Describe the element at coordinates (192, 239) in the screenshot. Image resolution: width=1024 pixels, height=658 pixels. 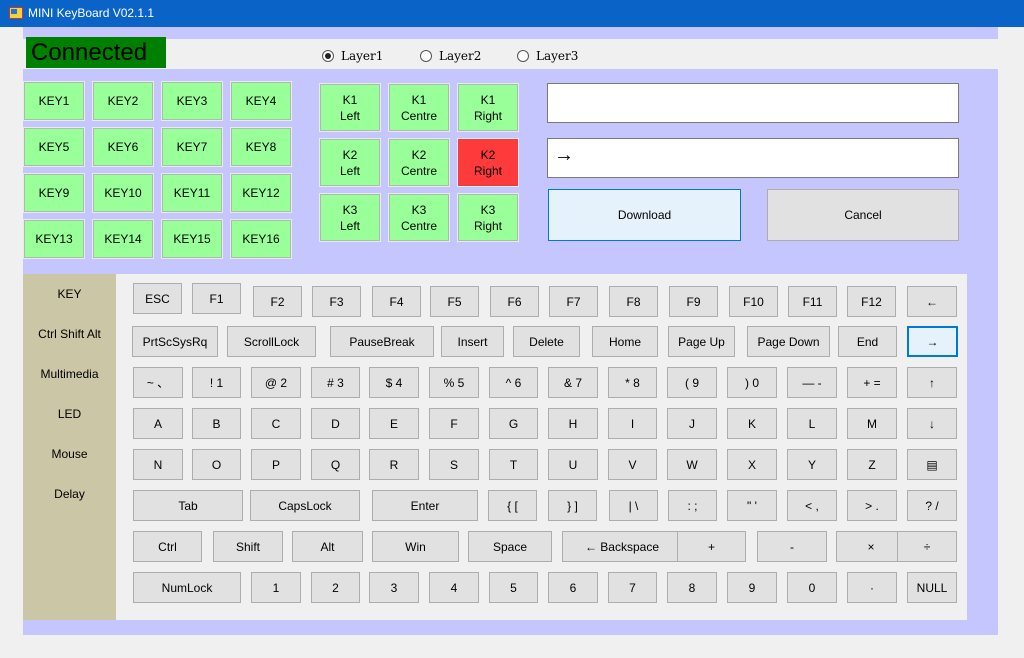
I see `key-button: KEY15` at that location.